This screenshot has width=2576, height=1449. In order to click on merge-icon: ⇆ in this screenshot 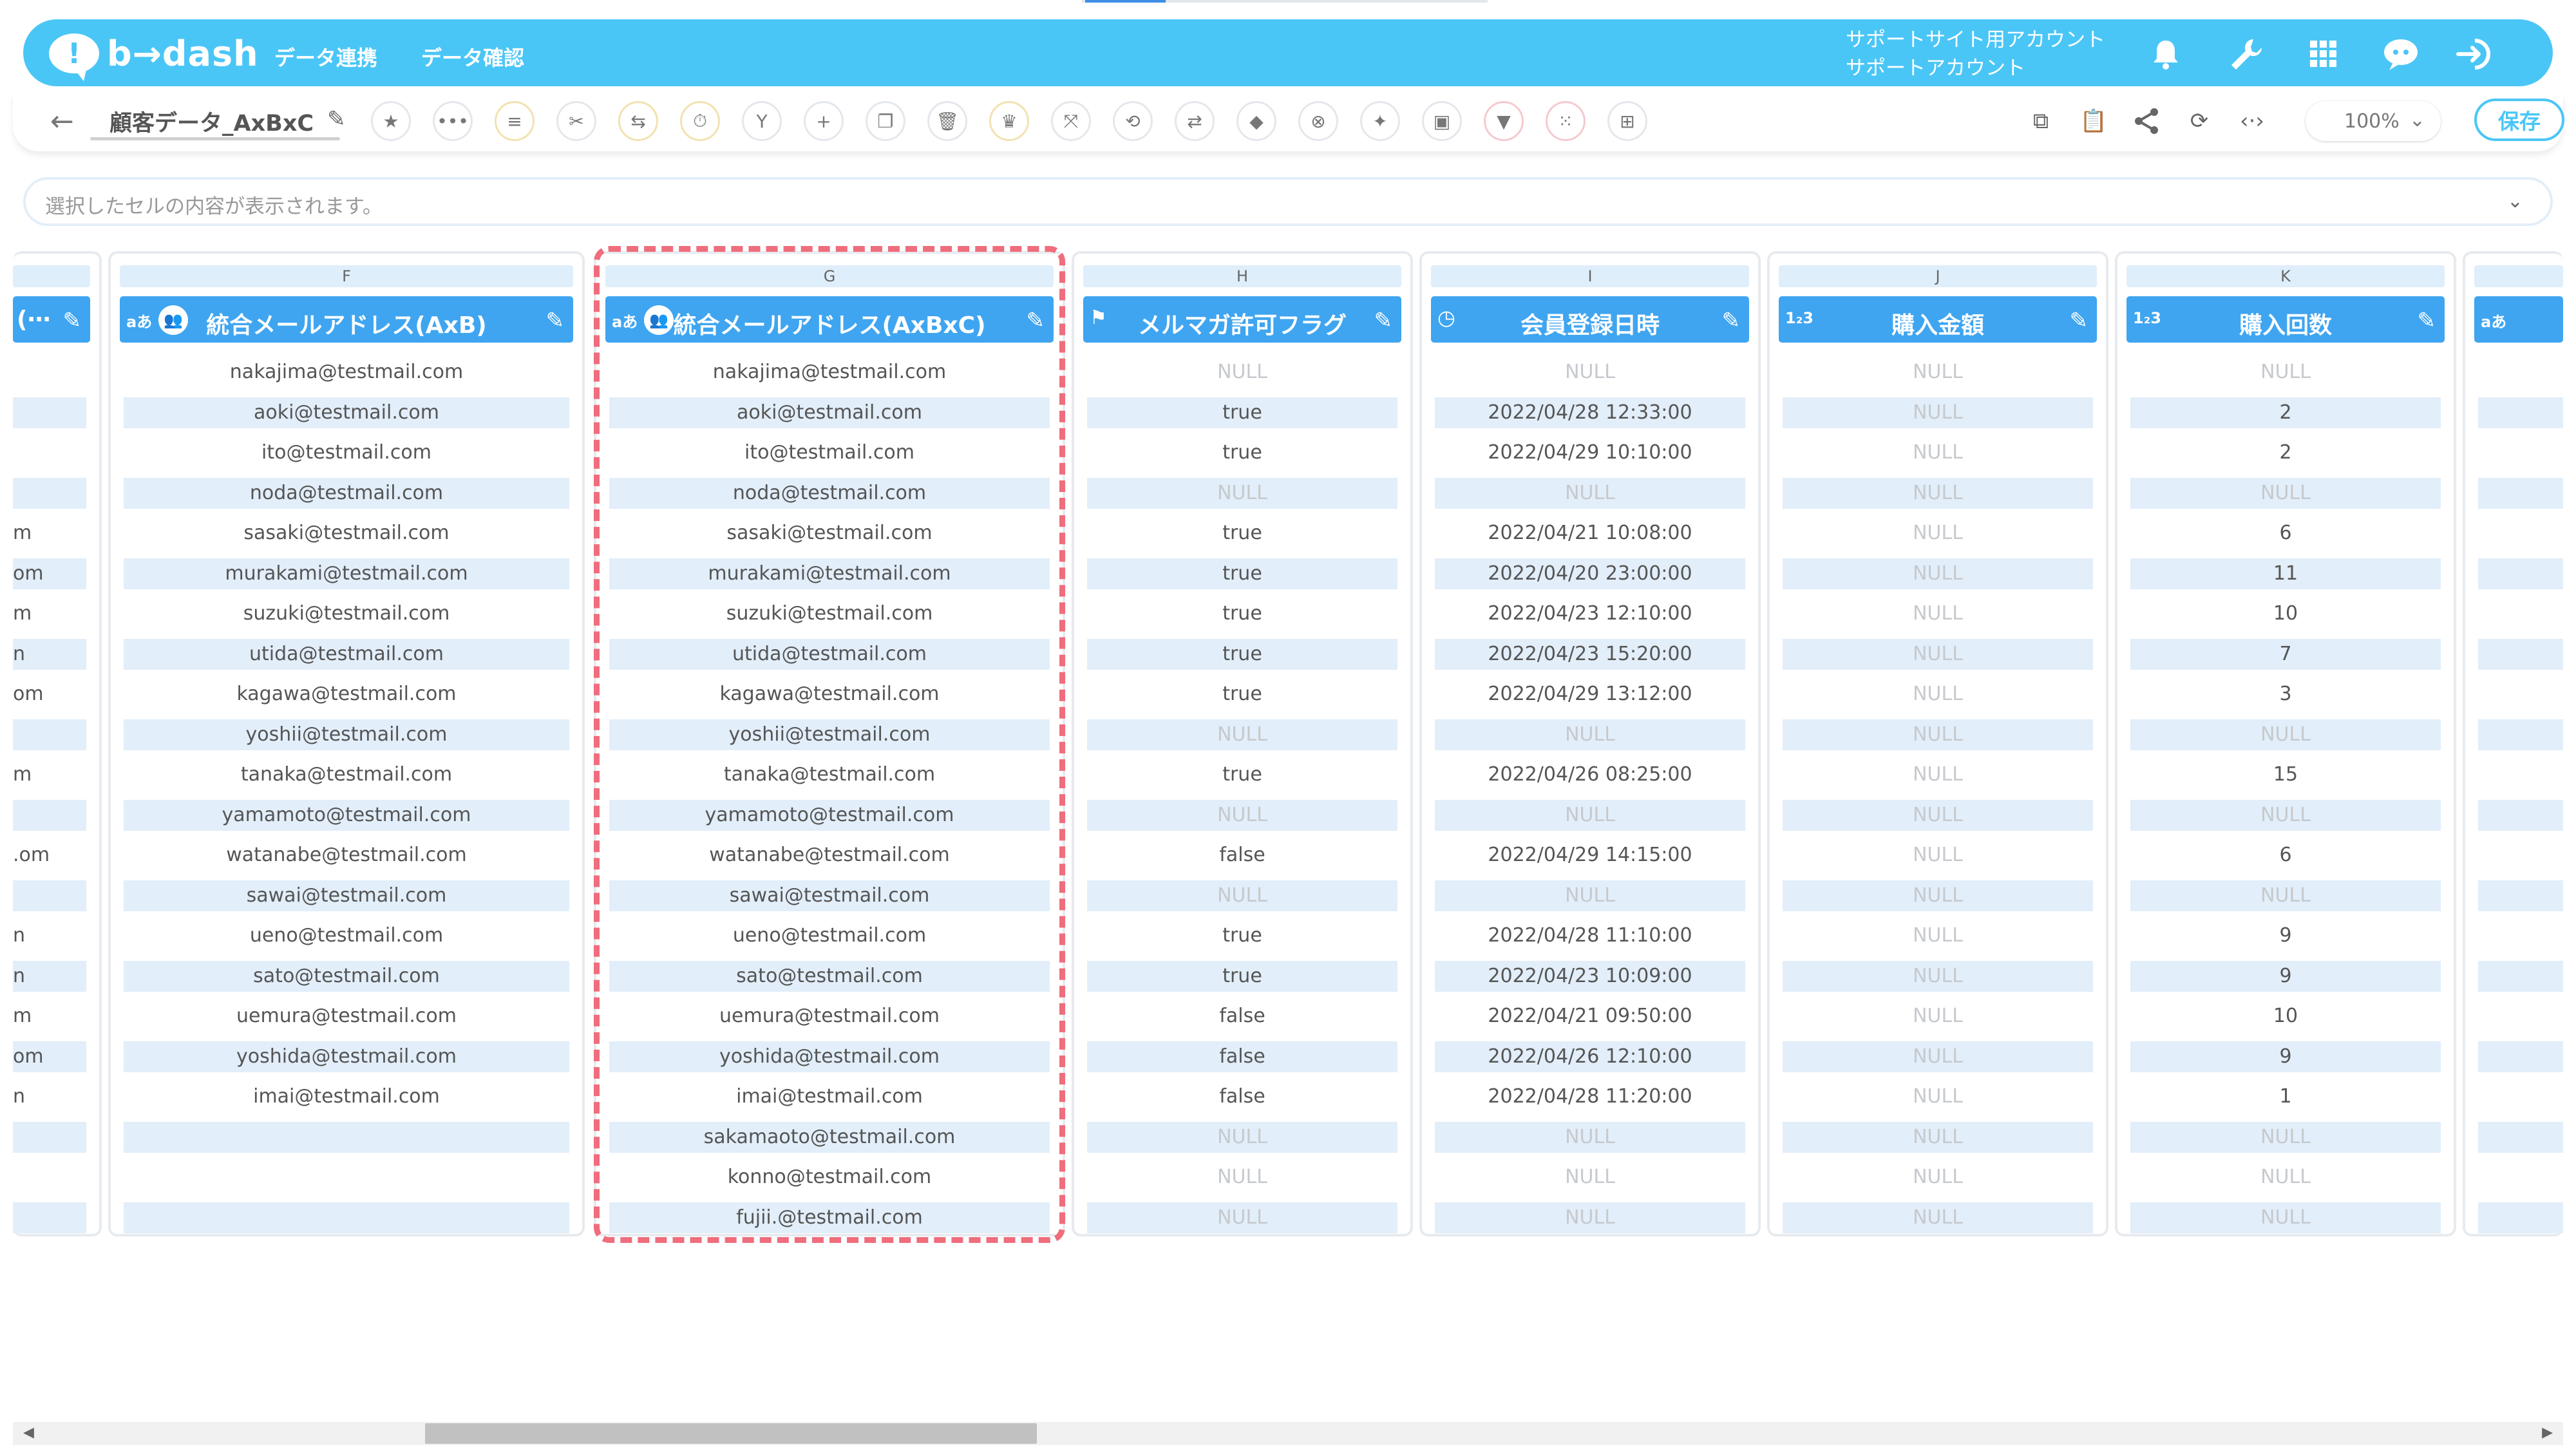, I will do `click(638, 121)`.